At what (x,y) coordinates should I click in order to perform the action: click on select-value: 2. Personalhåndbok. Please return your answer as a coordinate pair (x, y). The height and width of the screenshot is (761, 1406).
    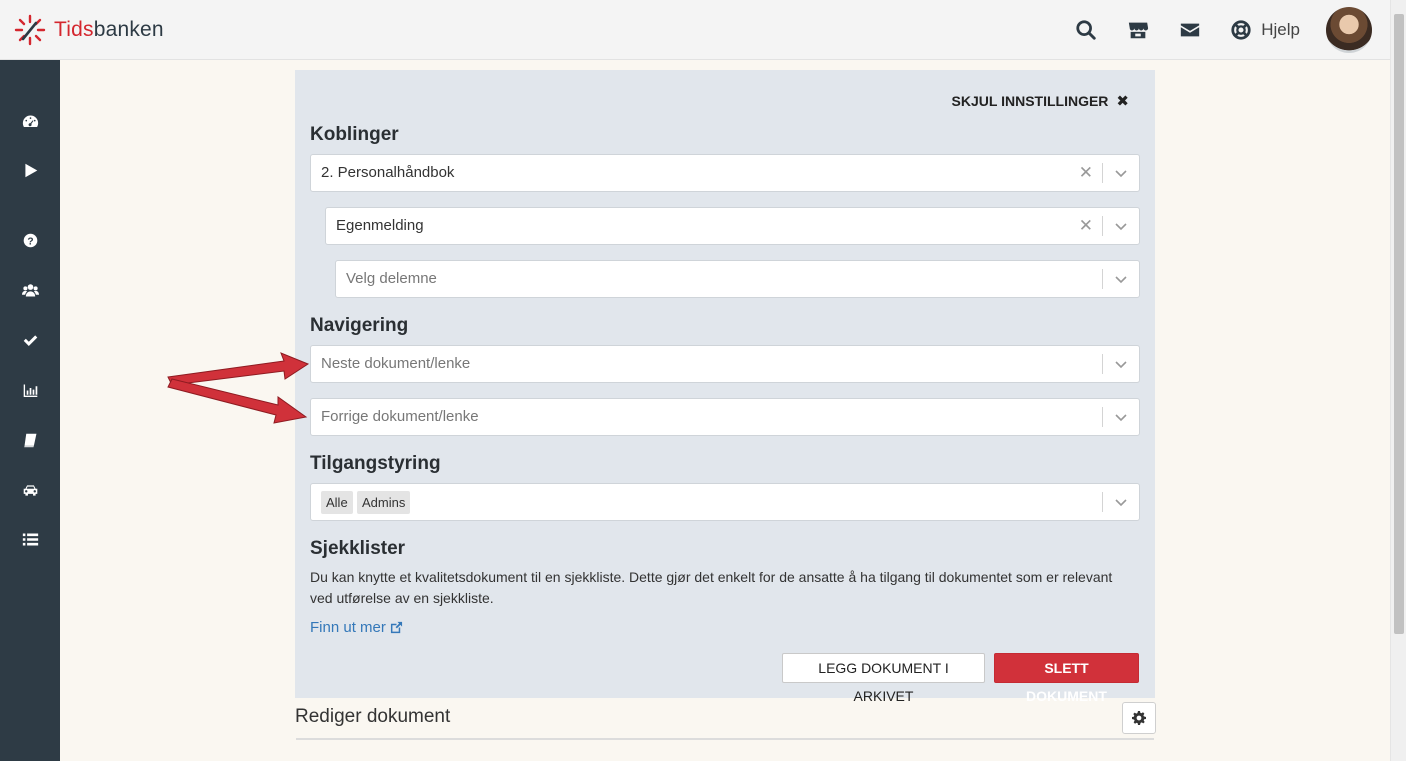
    Looking at the image, I should click on (388, 172).